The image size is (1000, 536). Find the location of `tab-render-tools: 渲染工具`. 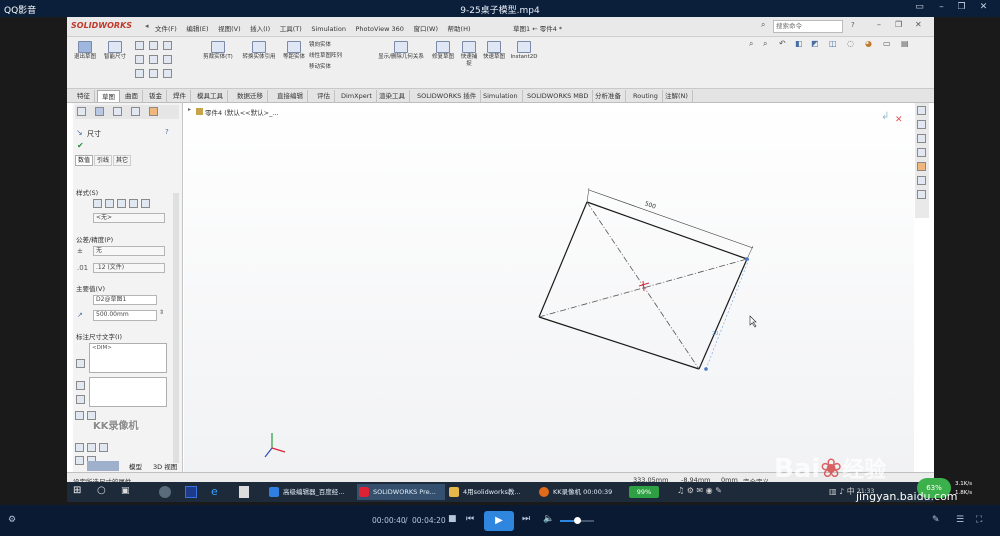

tab-render-tools: 渲染工具 is located at coordinates (392, 96).